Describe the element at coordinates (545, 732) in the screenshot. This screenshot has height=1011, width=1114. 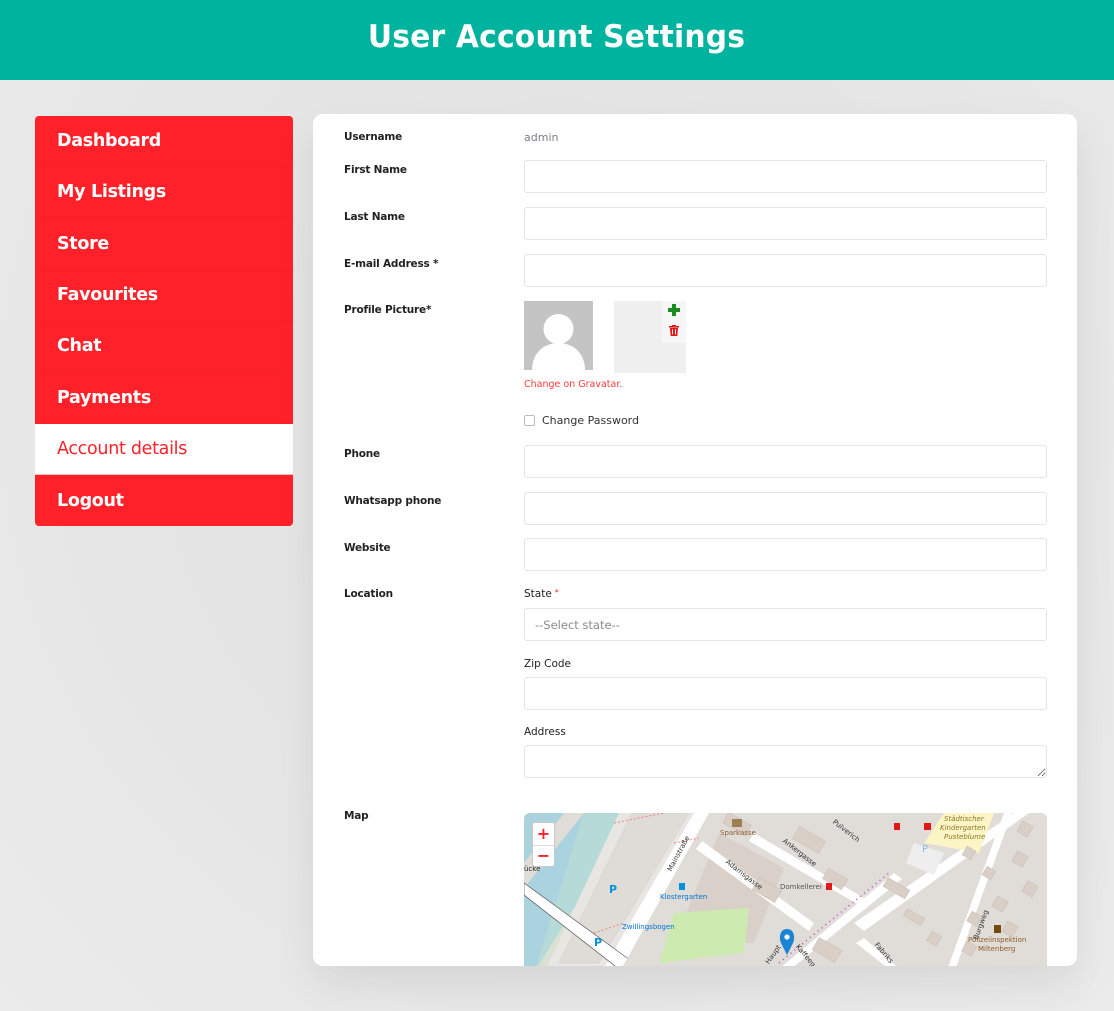
I see `address-label: Address` at that location.